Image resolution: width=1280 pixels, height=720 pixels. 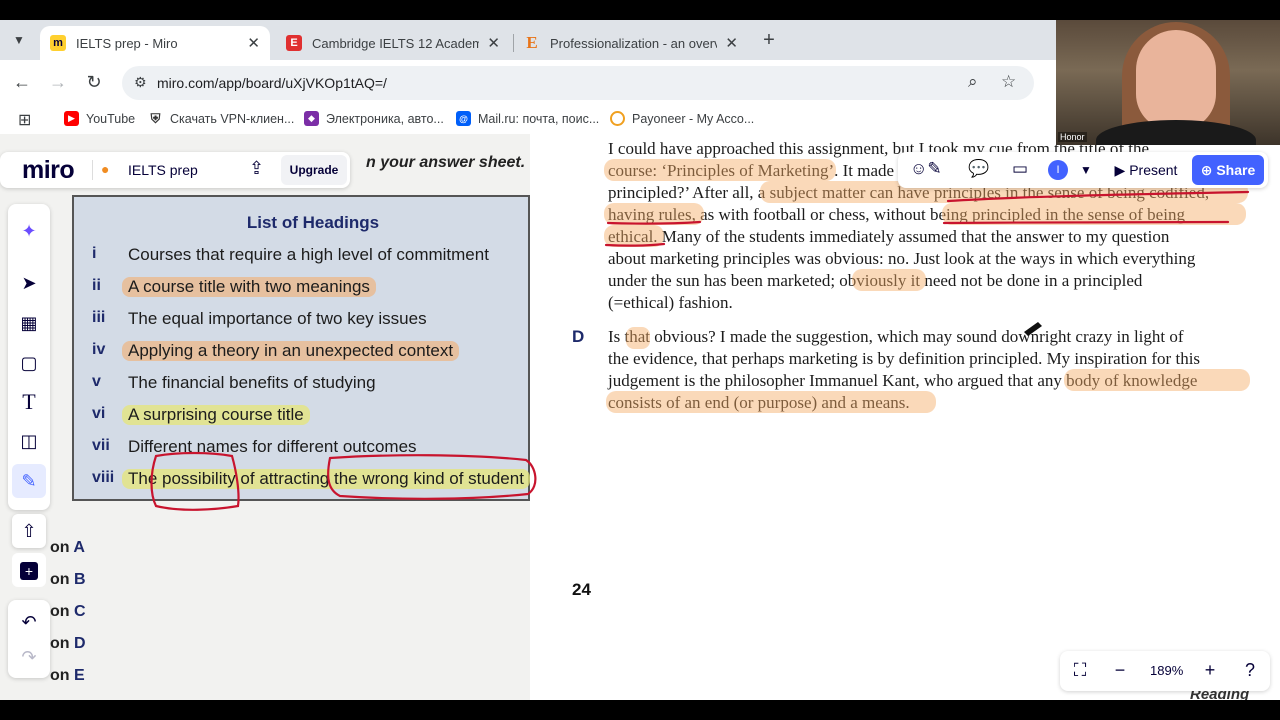 I want to click on payoneer-icon, so click(x=617, y=118).